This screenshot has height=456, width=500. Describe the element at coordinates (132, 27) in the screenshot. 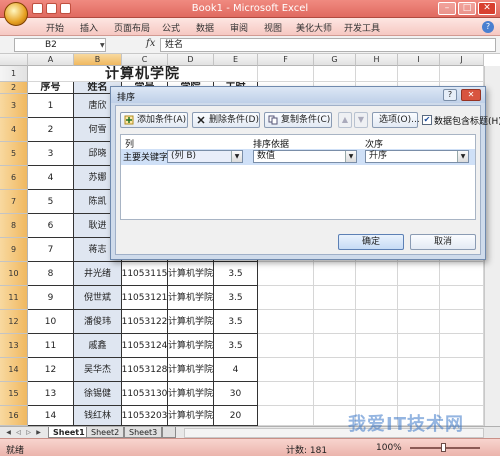

I see `tab-page-layout: 页面布局` at that location.